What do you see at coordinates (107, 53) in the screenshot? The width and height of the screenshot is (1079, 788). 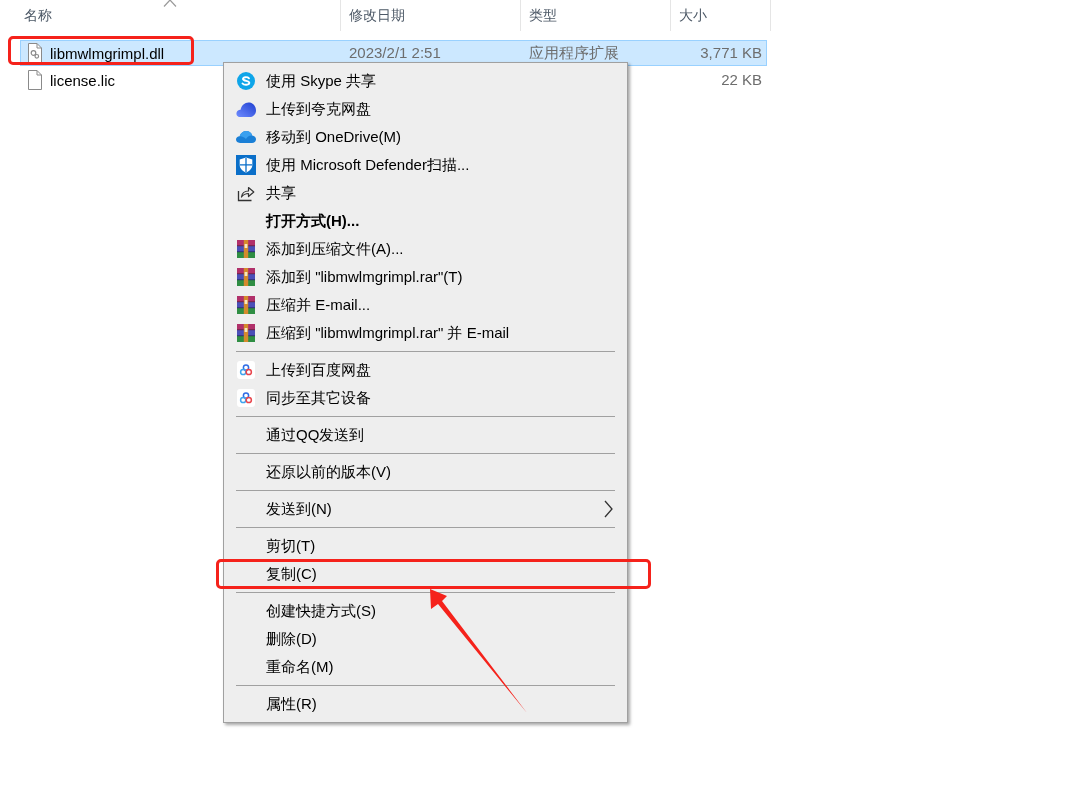 I see `file-name: libmwlmgrimpl.dll` at bounding box center [107, 53].